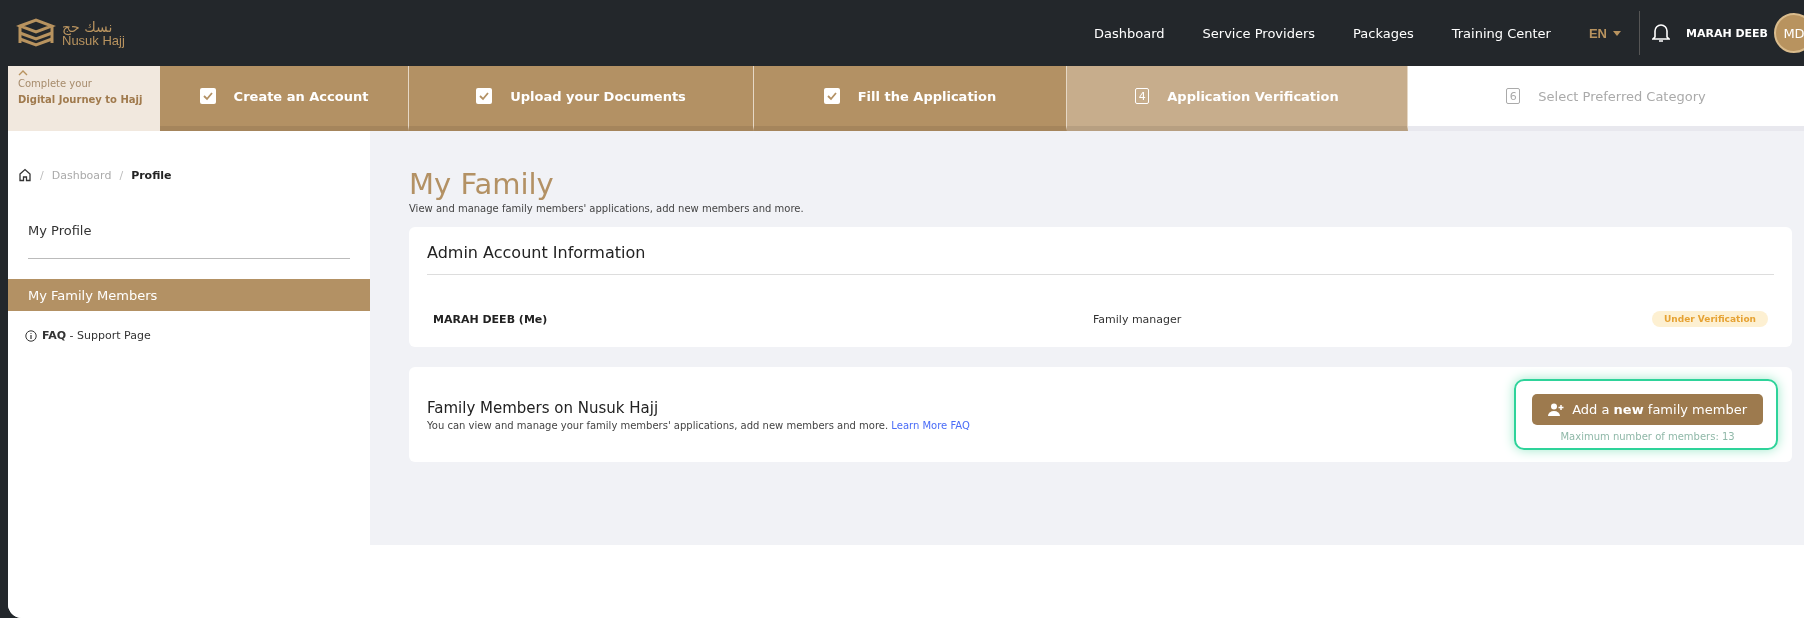 The width and height of the screenshot is (1804, 618). I want to click on sidebar-item: My Profile, so click(189, 241).